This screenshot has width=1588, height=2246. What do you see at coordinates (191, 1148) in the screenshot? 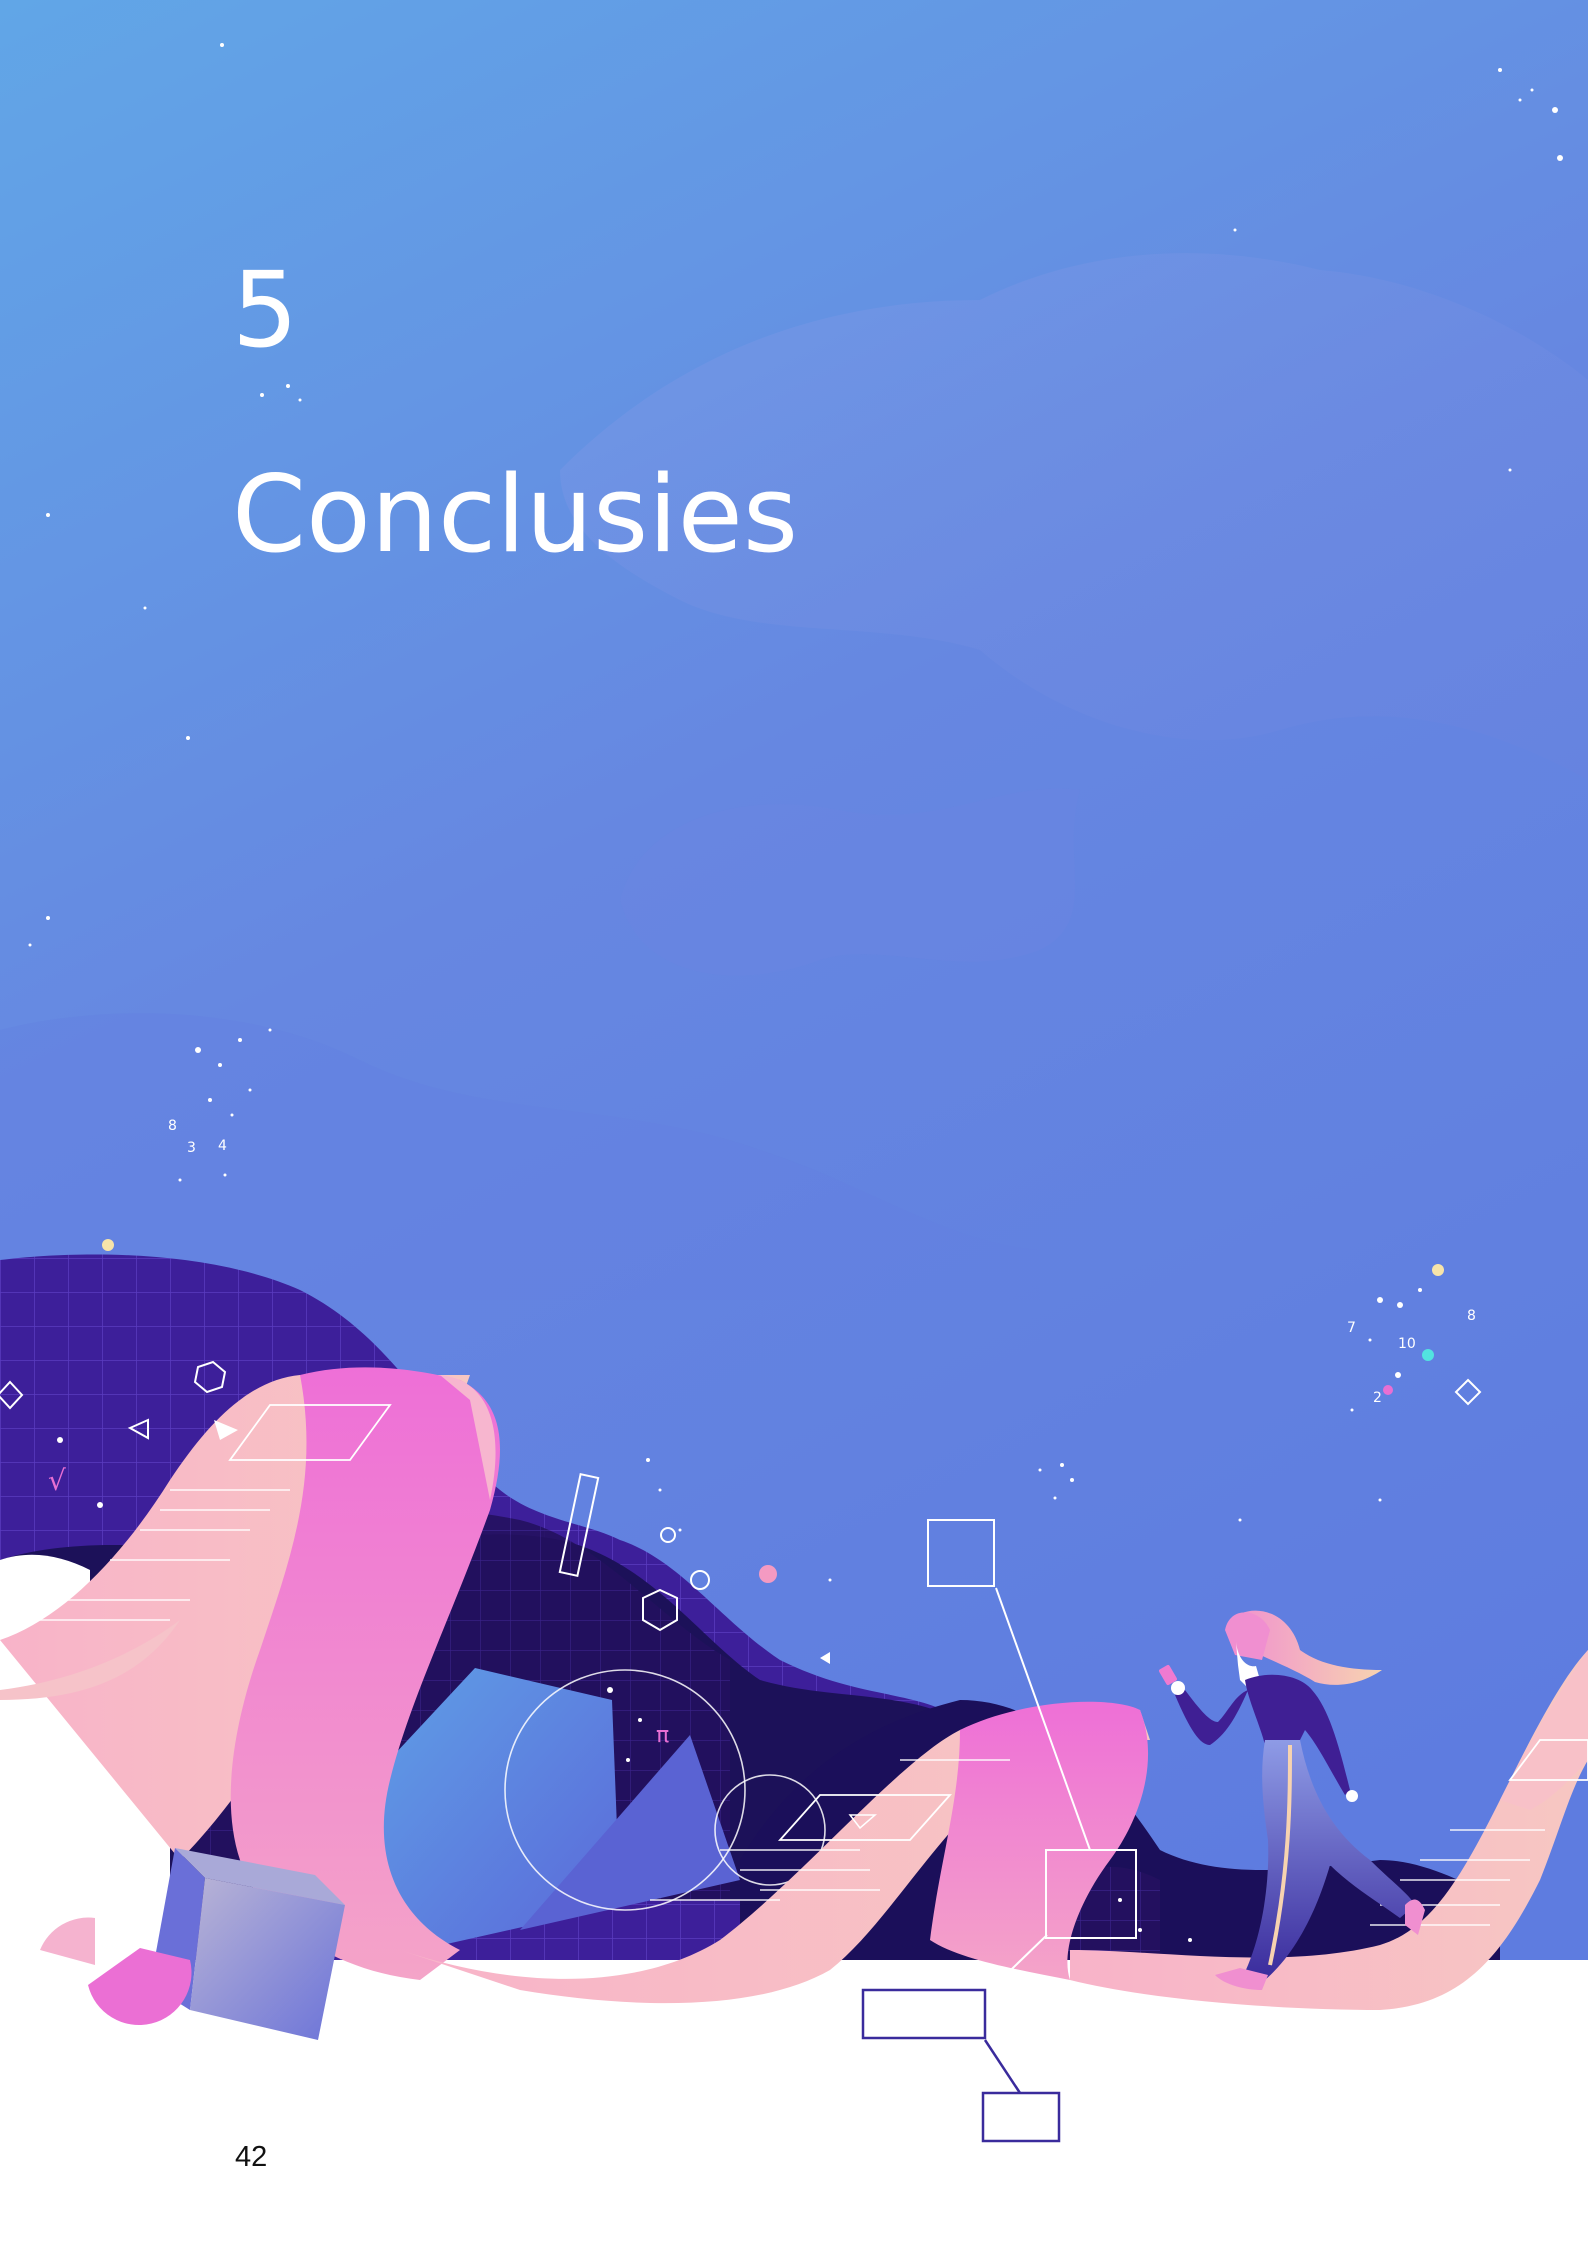
I see `svg-text: 3` at bounding box center [191, 1148].